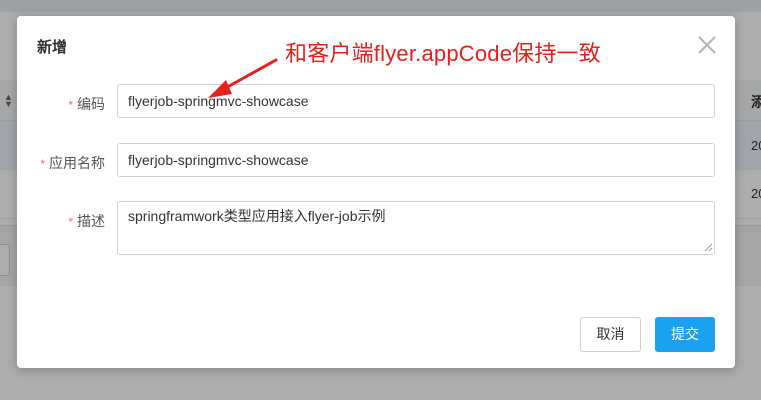 This screenshot has height=400, width=761. Describe the element at coordinates (416, 160) in the screenshot. I see `app-name-input` at that location.